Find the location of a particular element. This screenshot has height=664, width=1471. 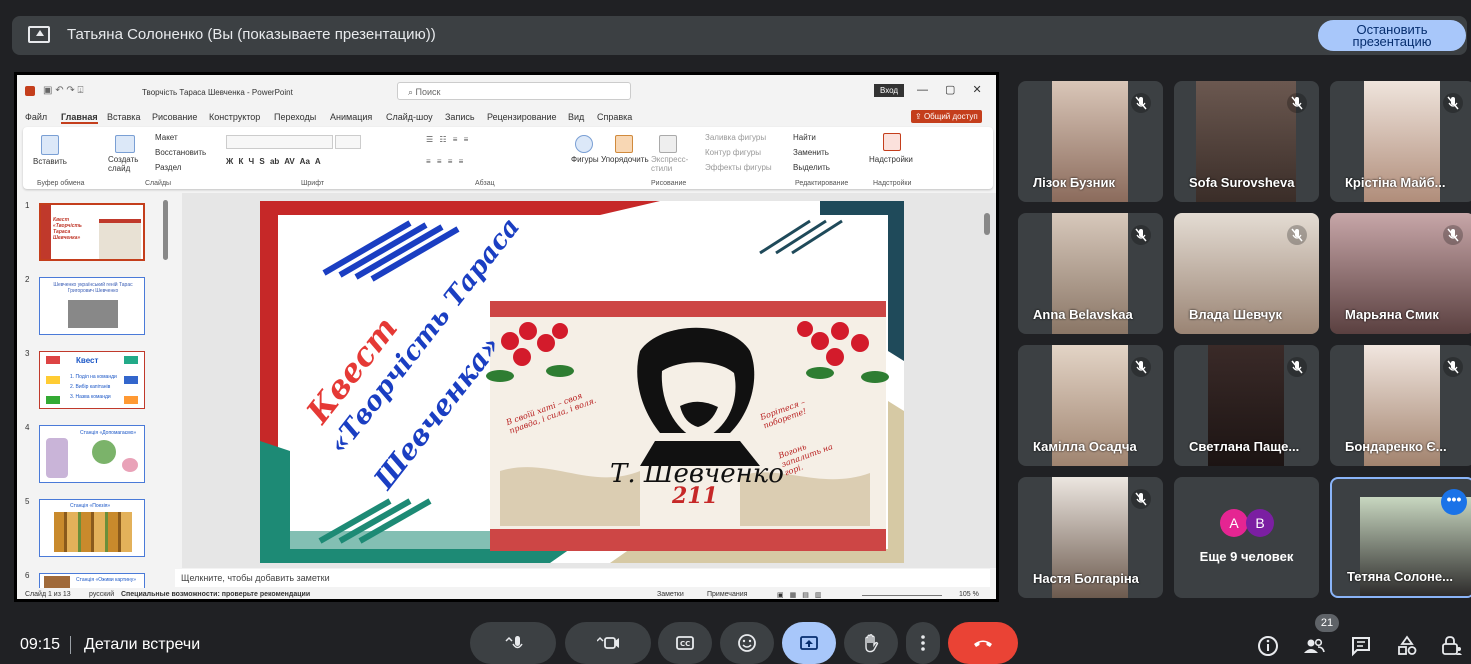

slide-scrollbar is located at coordinates (987, 224).